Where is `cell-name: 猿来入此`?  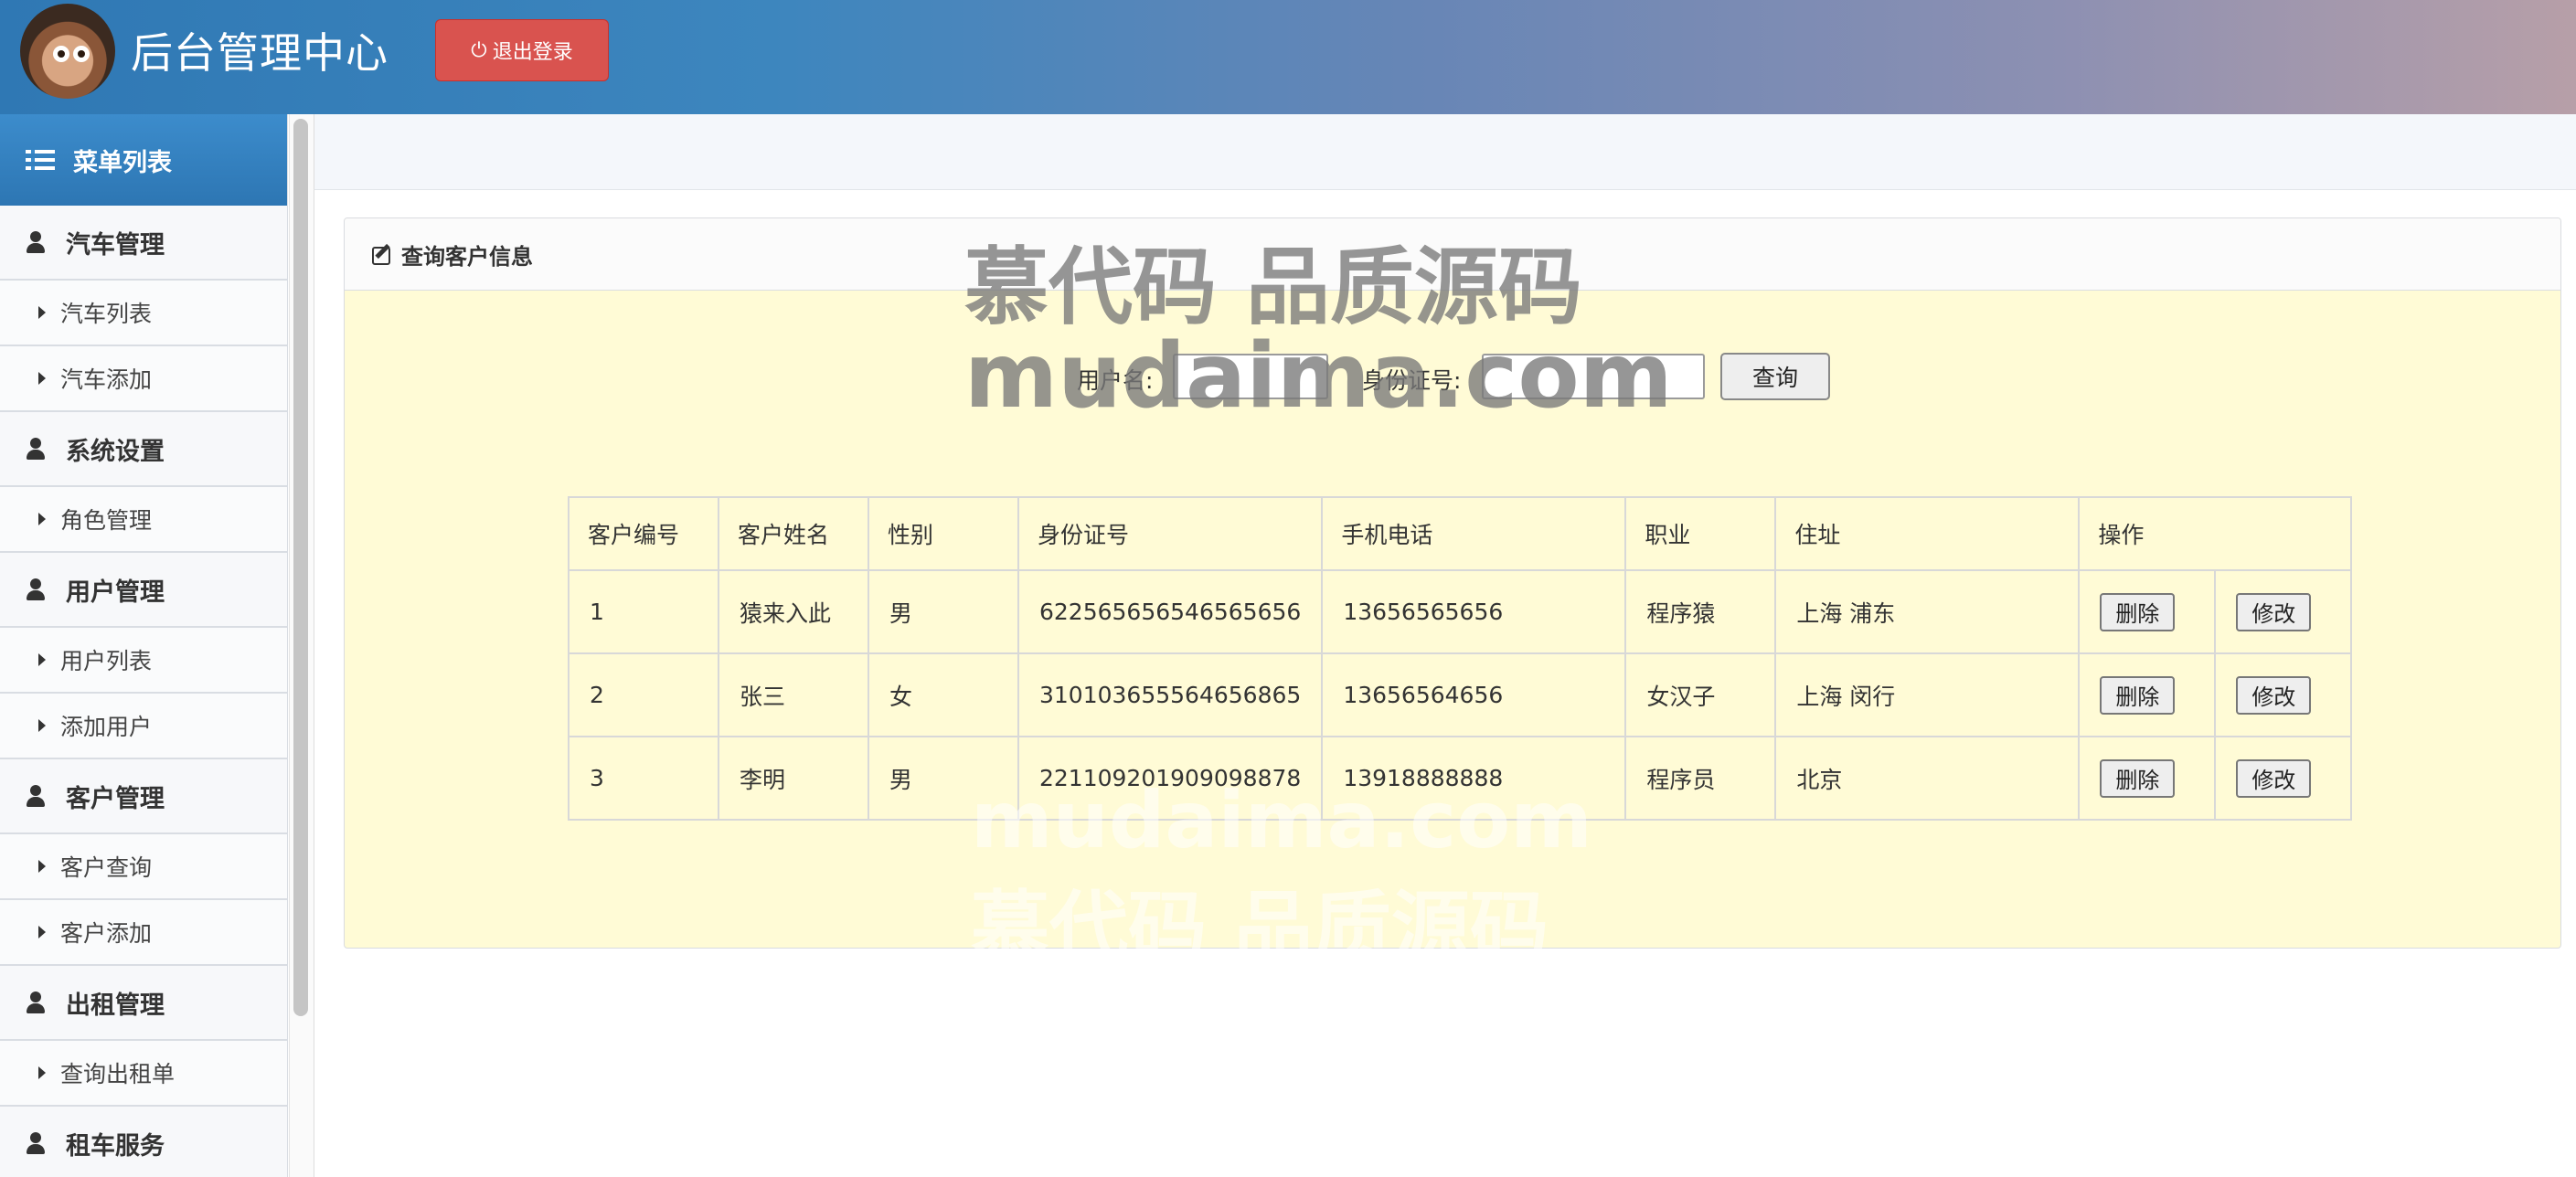
cell-name: 猿来入此 is located at coordinates (793, 611).